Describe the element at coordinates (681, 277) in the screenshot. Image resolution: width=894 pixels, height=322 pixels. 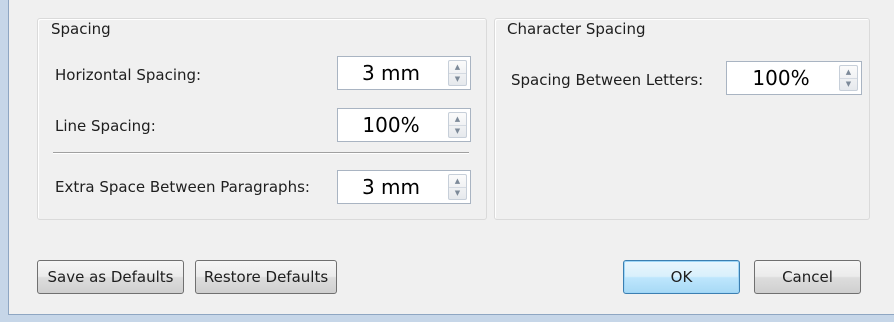
I see `ok-button: OK` at that location.